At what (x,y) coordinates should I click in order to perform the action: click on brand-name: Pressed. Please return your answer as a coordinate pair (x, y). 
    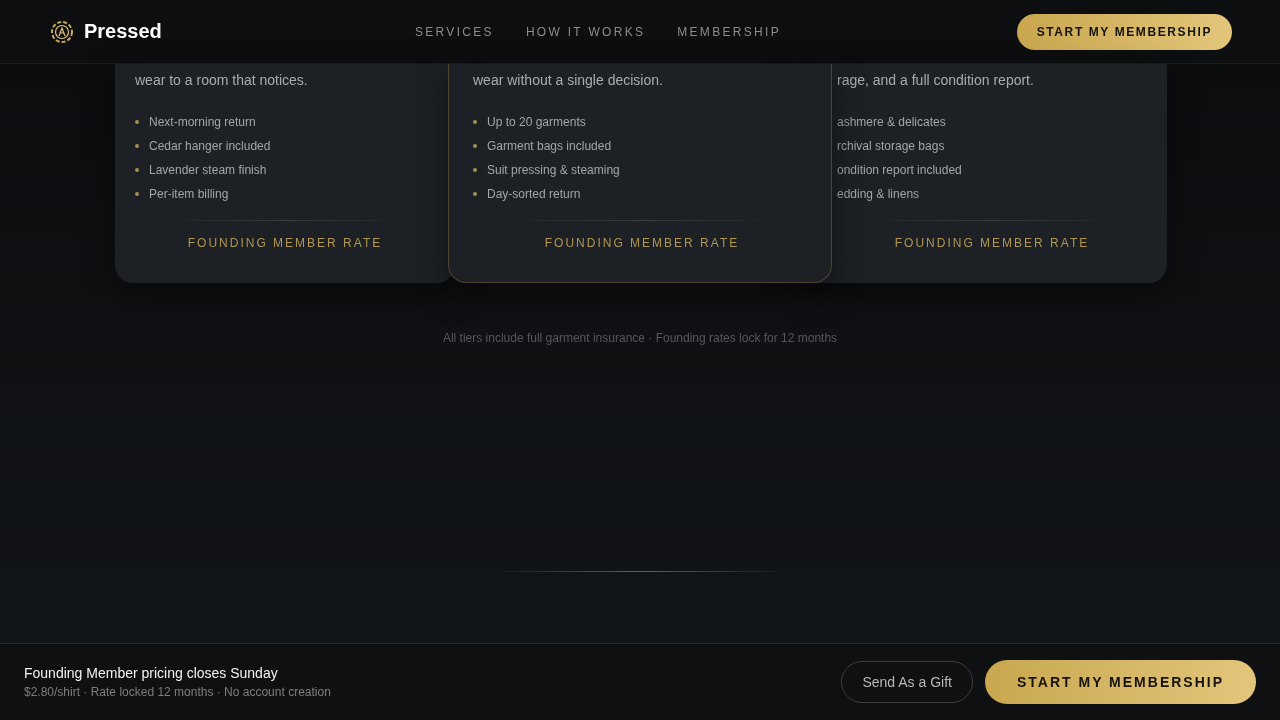
    Looking at the image, I should click on (123, 31).